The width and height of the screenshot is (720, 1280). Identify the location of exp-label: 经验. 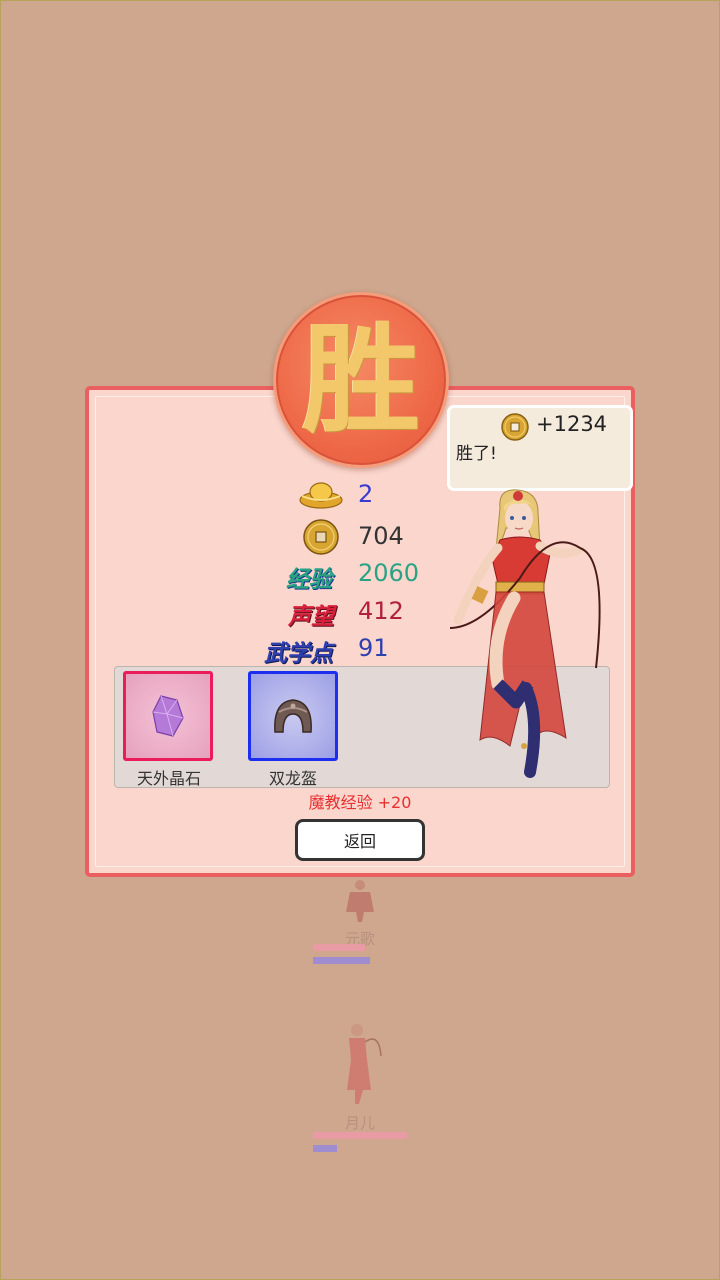
(309, 579).